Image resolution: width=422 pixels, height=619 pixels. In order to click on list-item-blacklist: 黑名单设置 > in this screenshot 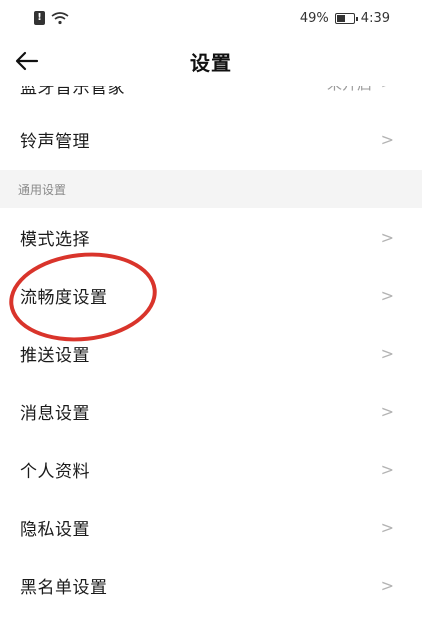, I will do `click(211, 585)`.